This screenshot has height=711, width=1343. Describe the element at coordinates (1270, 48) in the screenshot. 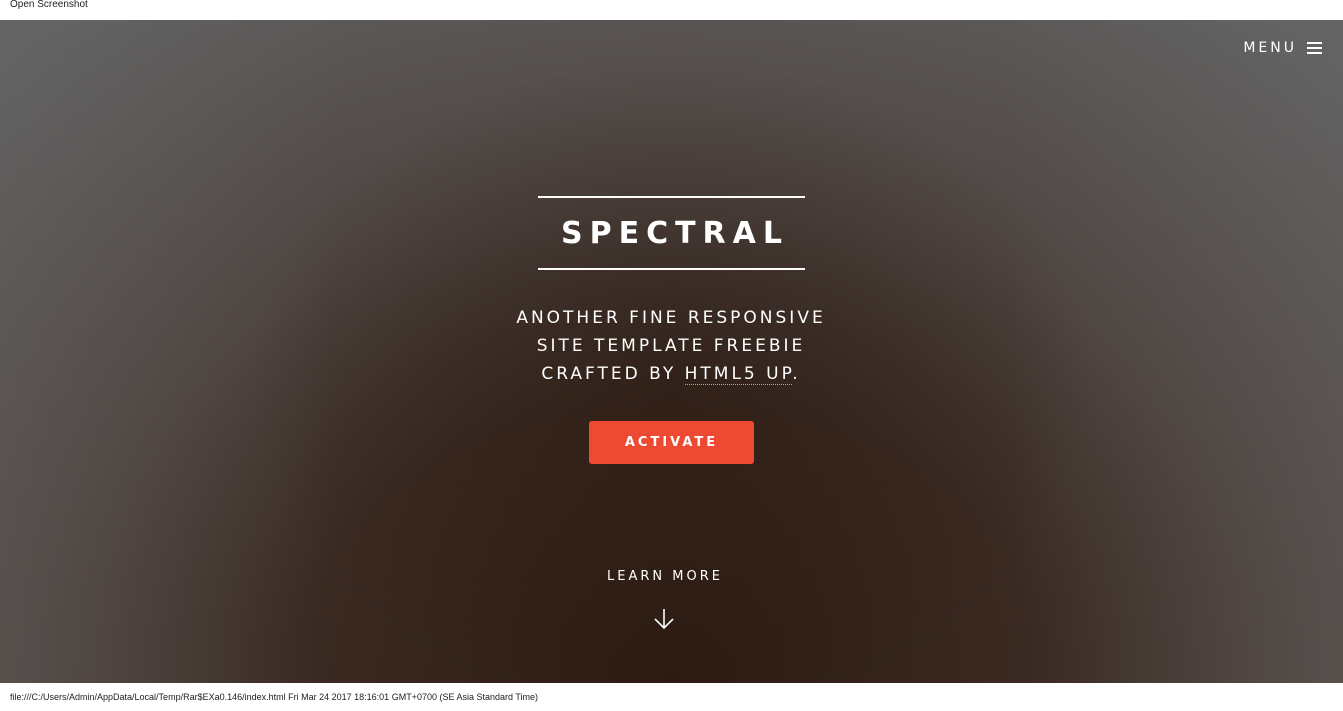

I see `menu-label: MENU` at that location.